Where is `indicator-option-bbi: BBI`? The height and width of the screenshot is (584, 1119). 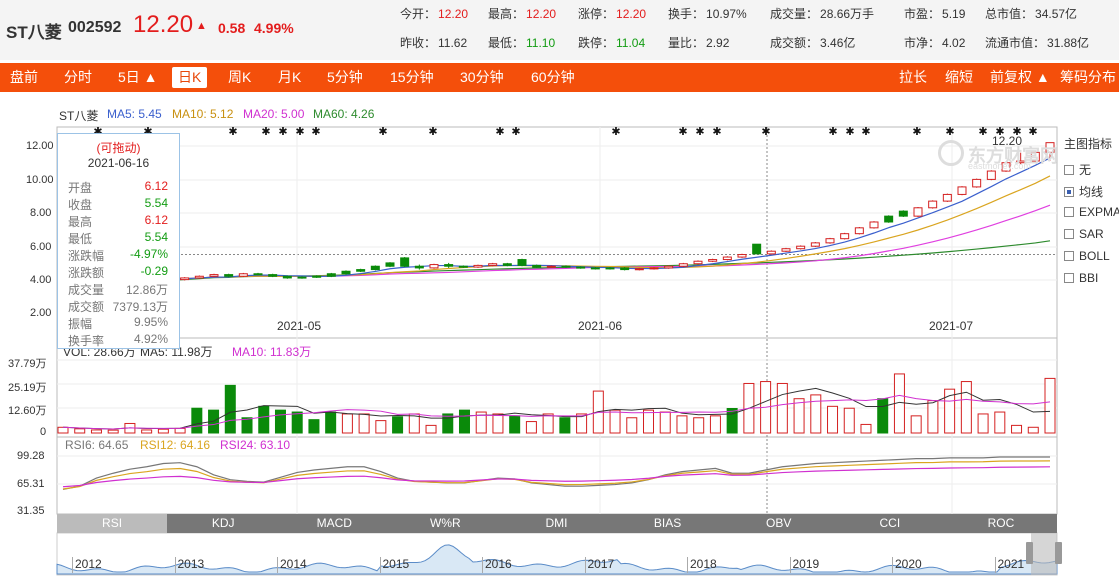
indicator-option-bbi: BBI is located at coordinates (1081, 278).